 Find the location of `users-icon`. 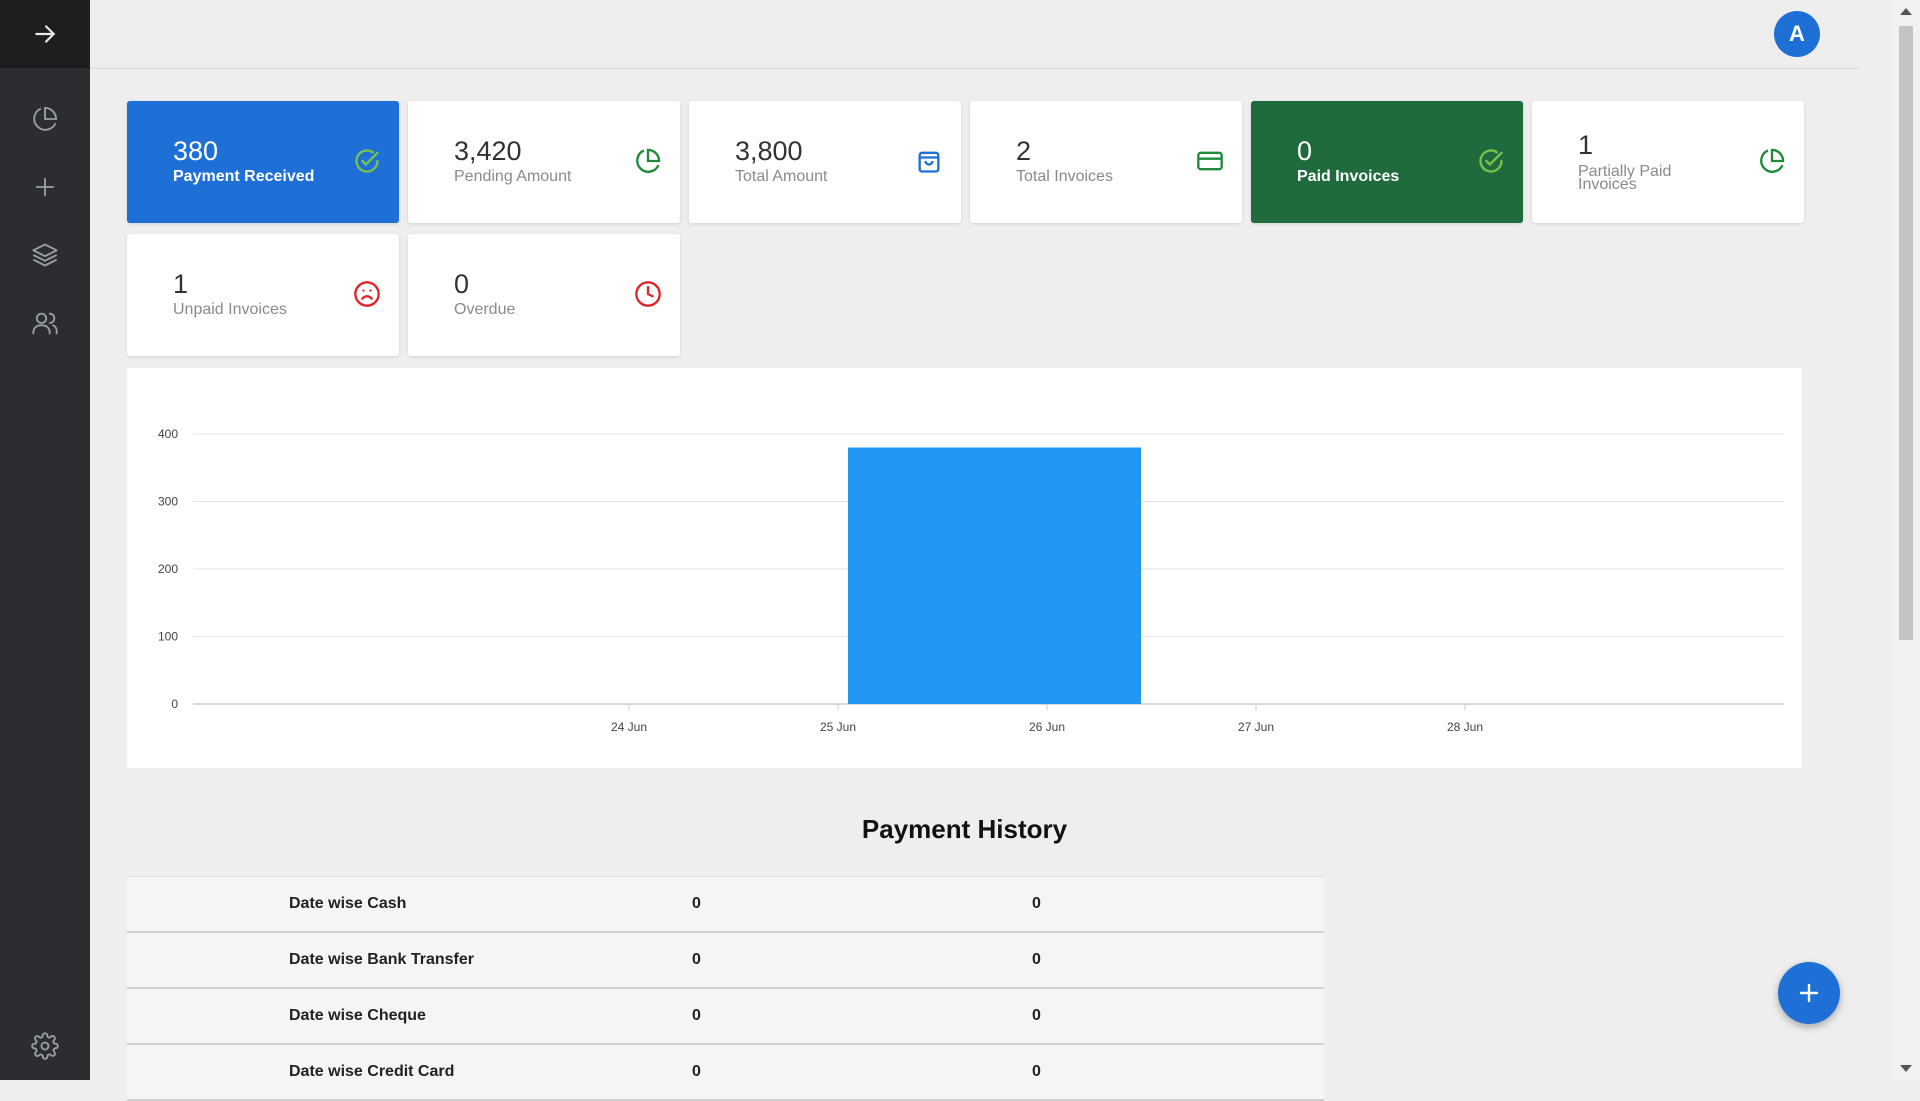

users-icon is located at coordinates (45, 323).